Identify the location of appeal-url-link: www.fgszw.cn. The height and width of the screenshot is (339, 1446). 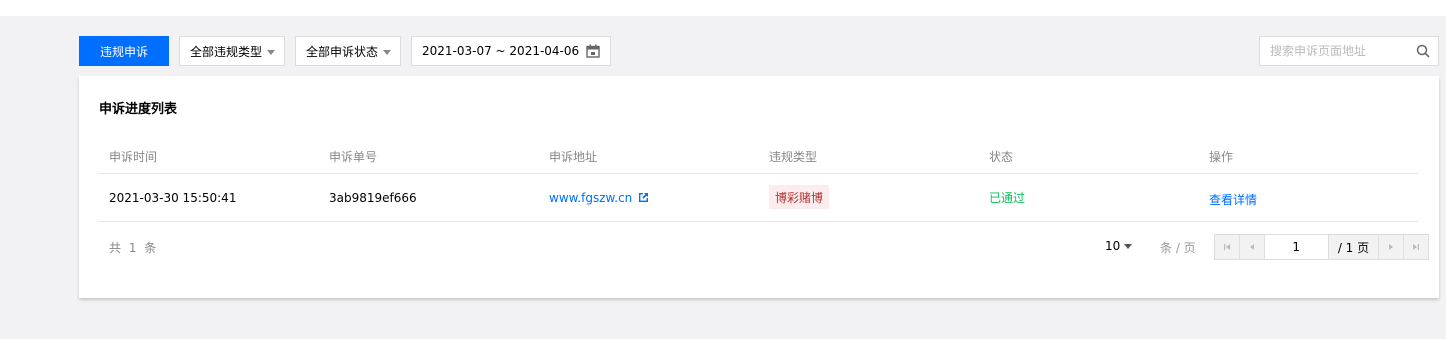
(590, 198).